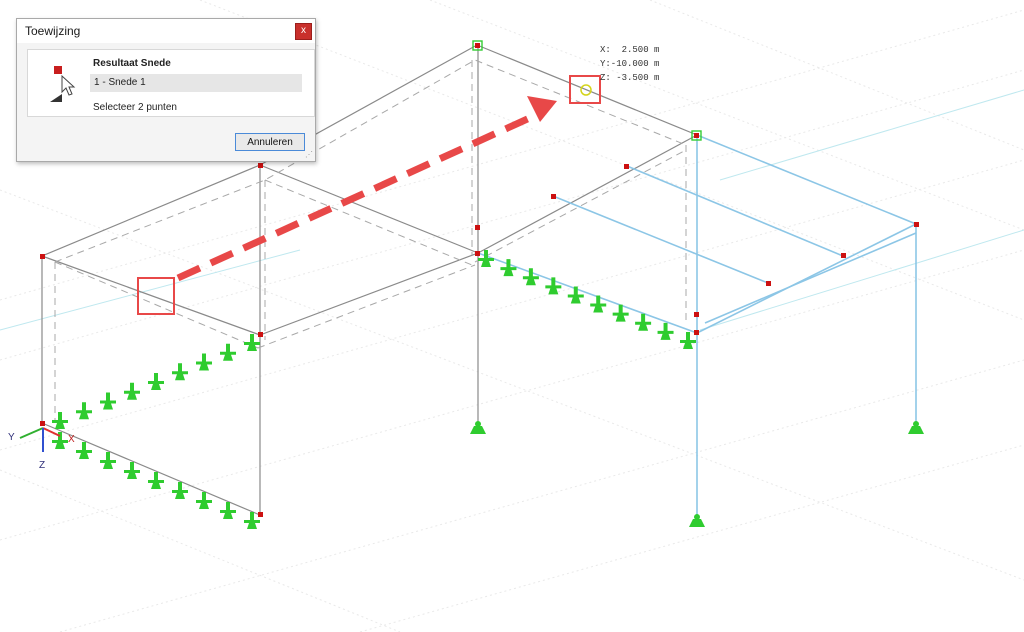 Image resolution: width=1024 pixels, height=632 pixels. What do you see at coordinates (270, 142) in the screenshot?
I see `cancel-button: Annuleren` at bounding box center [270, 142].